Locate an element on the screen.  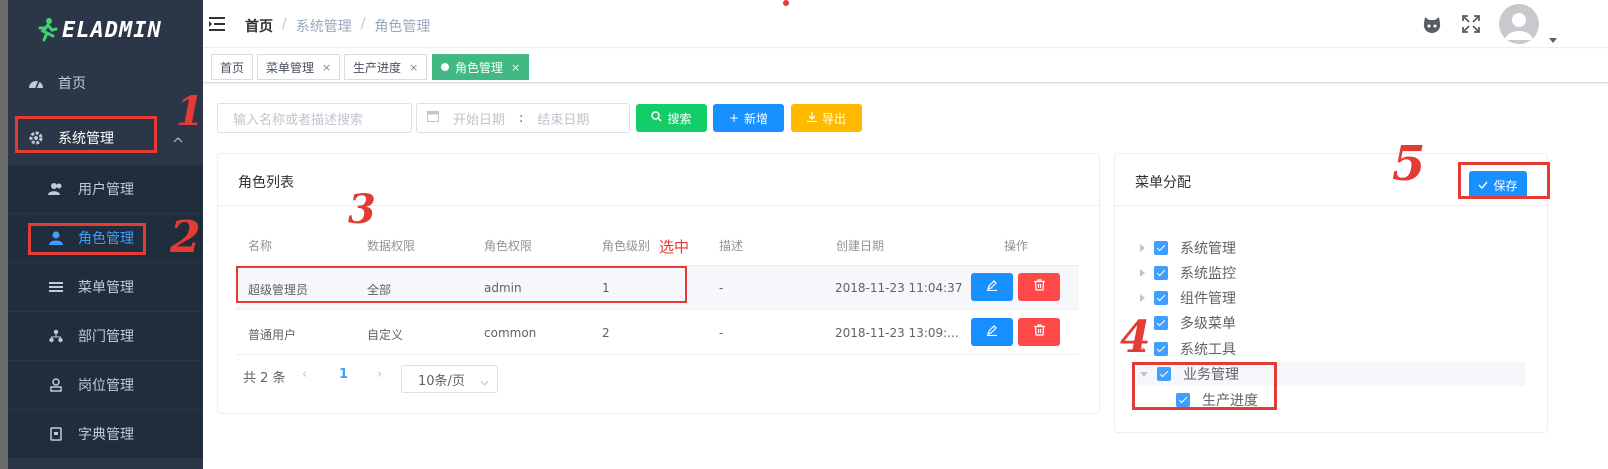
tag-role-manage: 角色管理 × is located at coordinates (481, 67).